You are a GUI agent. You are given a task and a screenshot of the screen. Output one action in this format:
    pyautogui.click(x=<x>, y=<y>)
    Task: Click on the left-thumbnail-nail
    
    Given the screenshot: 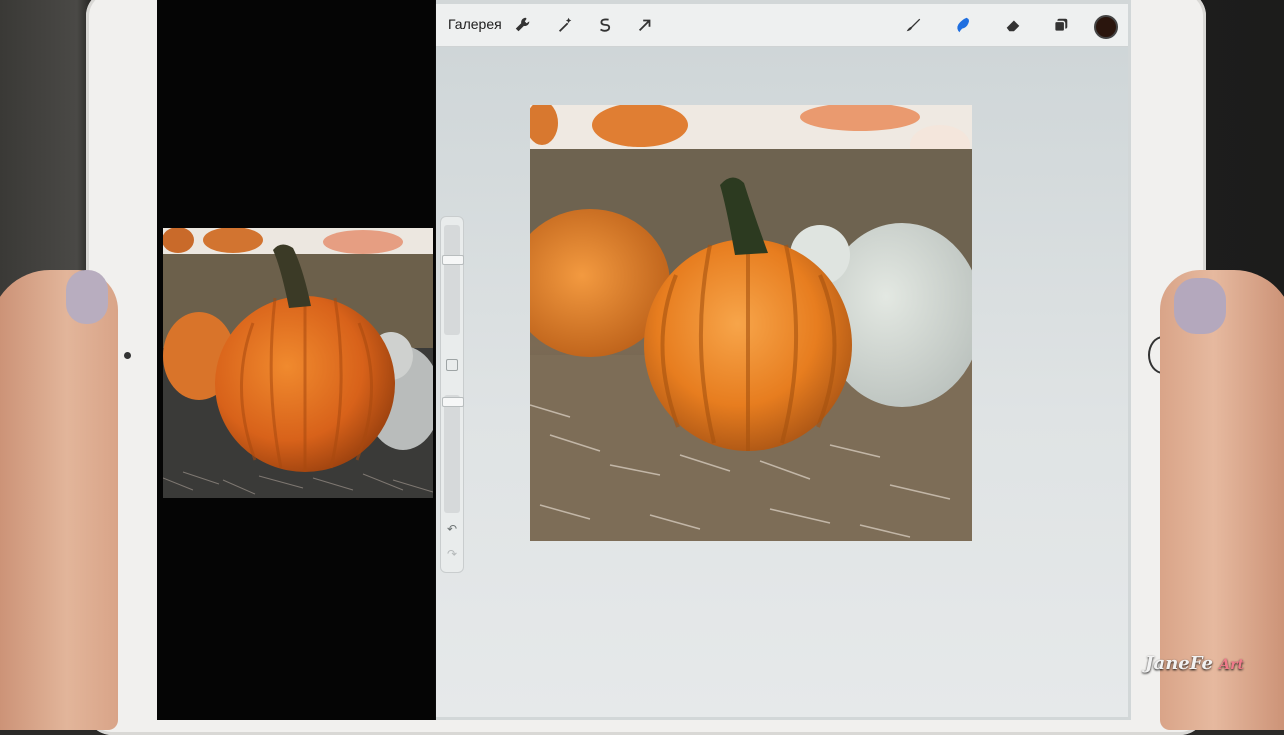 What is the action you would take?
    pyautogui.click(x=87, y=297)
    